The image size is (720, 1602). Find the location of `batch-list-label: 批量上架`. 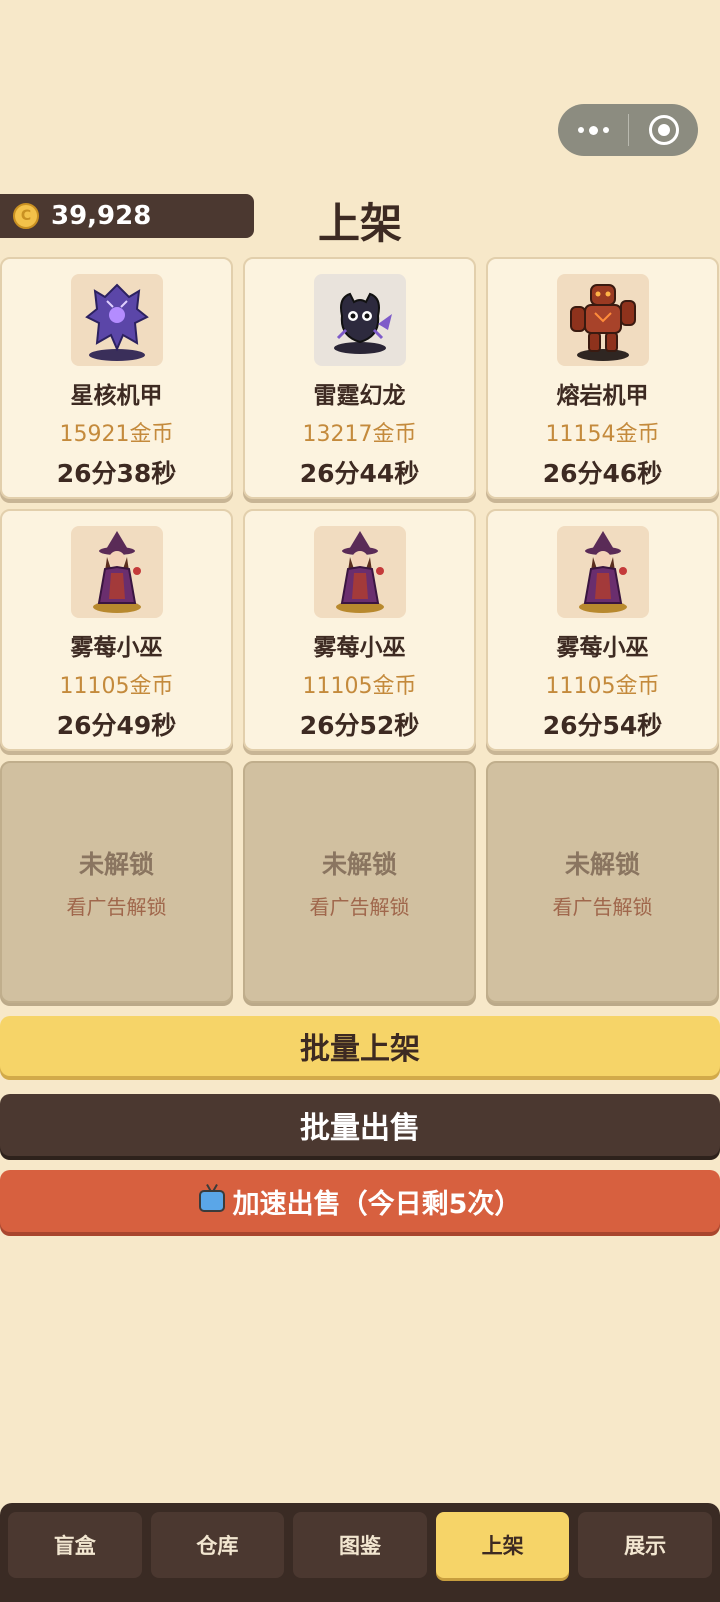

batch-list-label: 批量上架 is located at coordinates (360, 1049).